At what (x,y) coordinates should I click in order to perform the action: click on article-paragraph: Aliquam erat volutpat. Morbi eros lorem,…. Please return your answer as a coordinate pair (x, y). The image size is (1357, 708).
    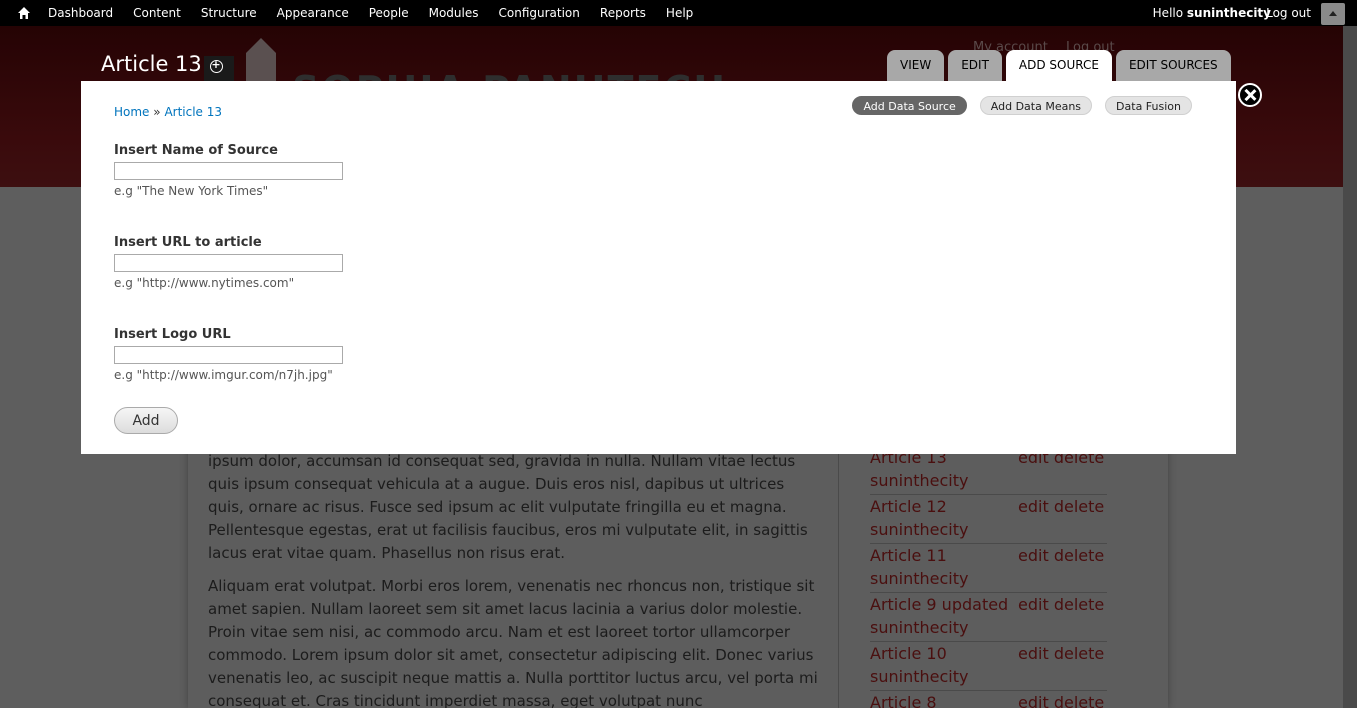
    Looking at the image, I should click on (513, 642).